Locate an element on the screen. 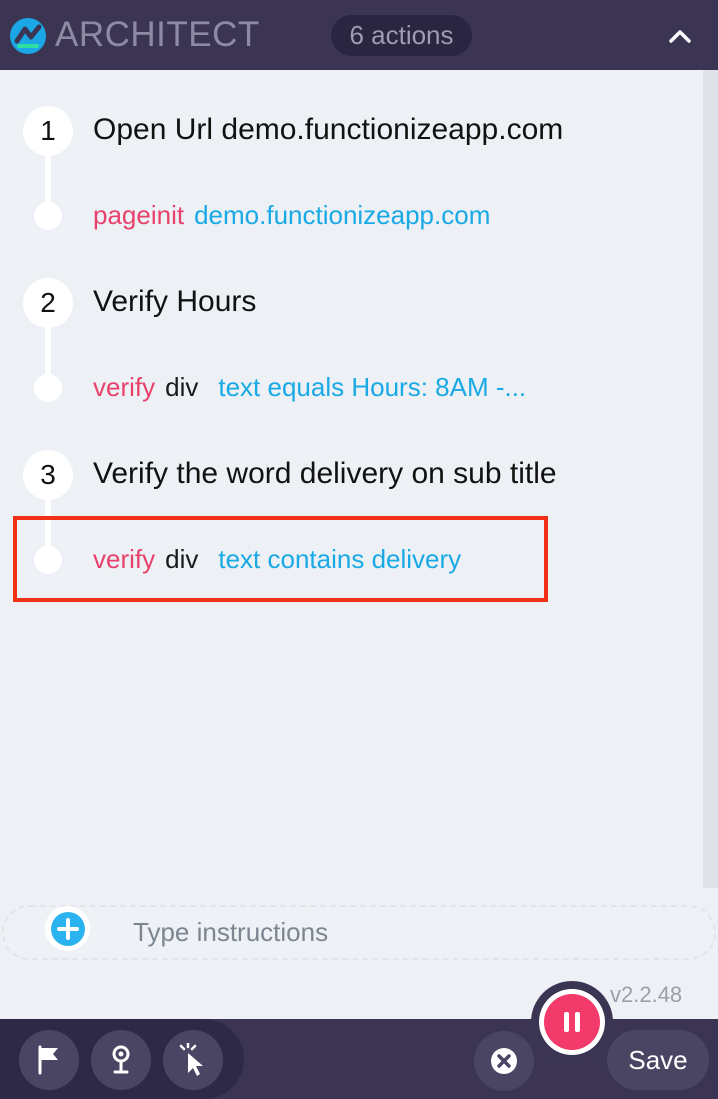 This screenshot has height=1099, width=718. pin-icon is located at coordinates (121, 1059).